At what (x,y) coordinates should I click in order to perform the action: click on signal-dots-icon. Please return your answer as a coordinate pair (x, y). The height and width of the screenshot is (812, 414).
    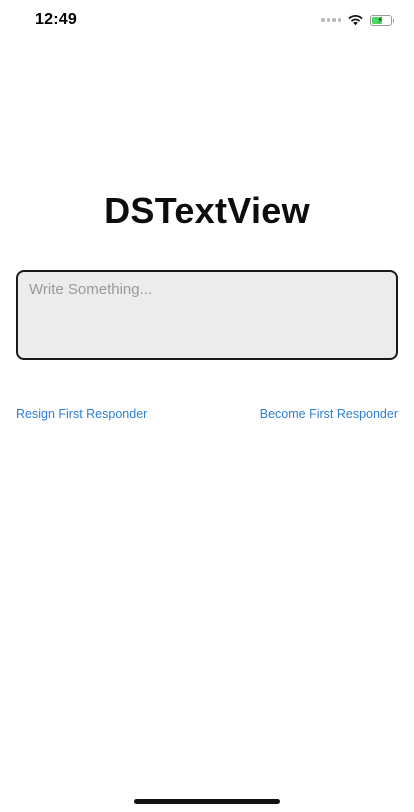
    Looking at the image, I should click on (331, 20).